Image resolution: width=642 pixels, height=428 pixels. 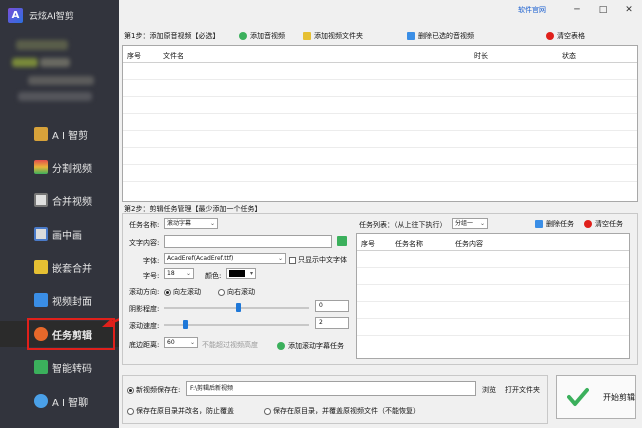 I want to click on task-name-select: 滚动字幕 ⌄, so click(x=191, y=223).